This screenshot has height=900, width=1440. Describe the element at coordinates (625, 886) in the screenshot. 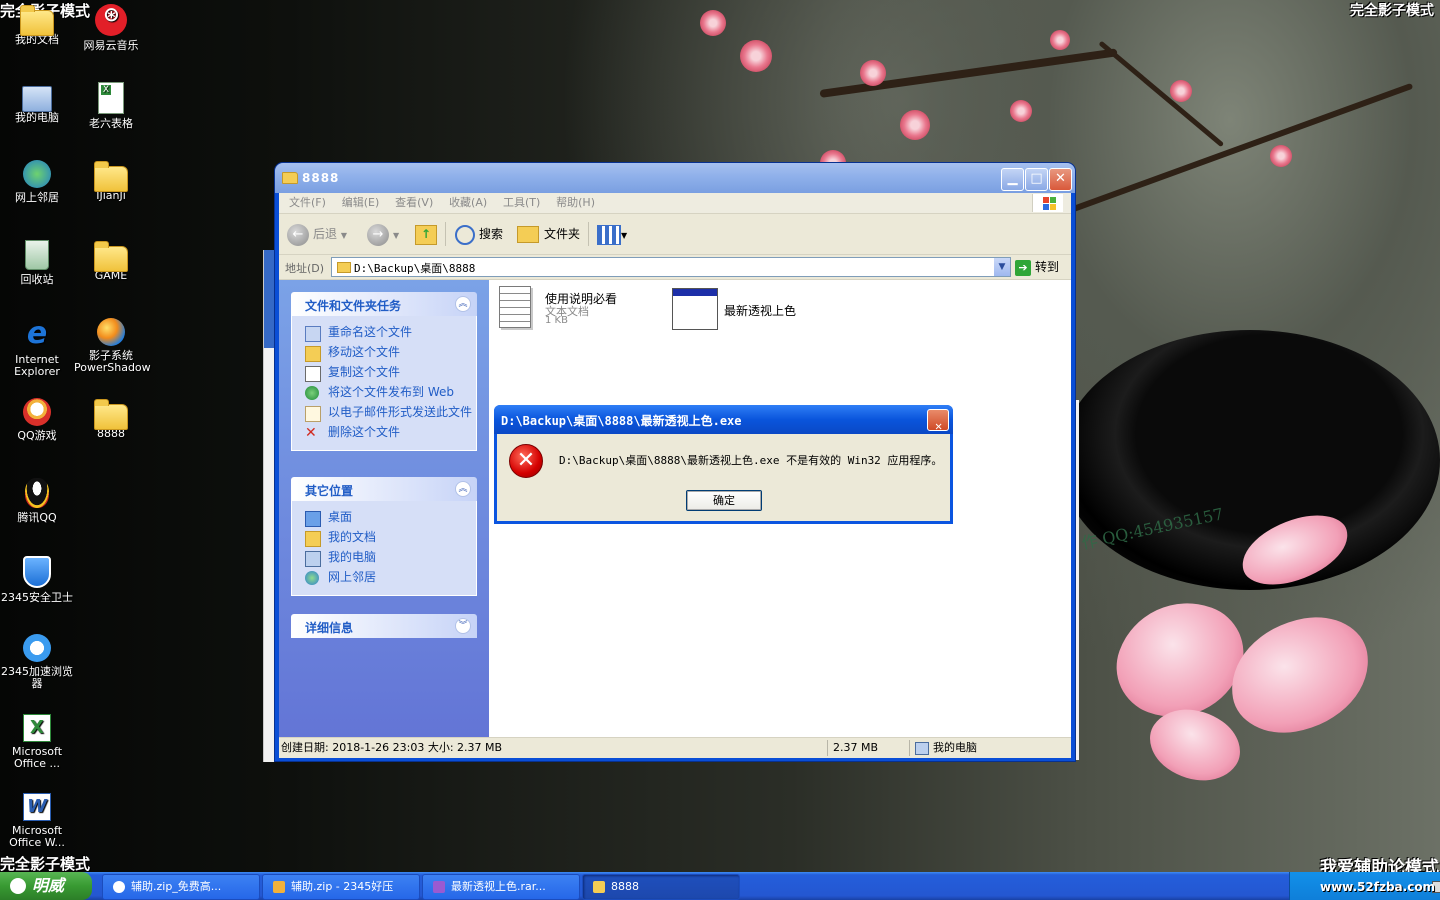

I see `taskbar-button-label: 8888` at that location.